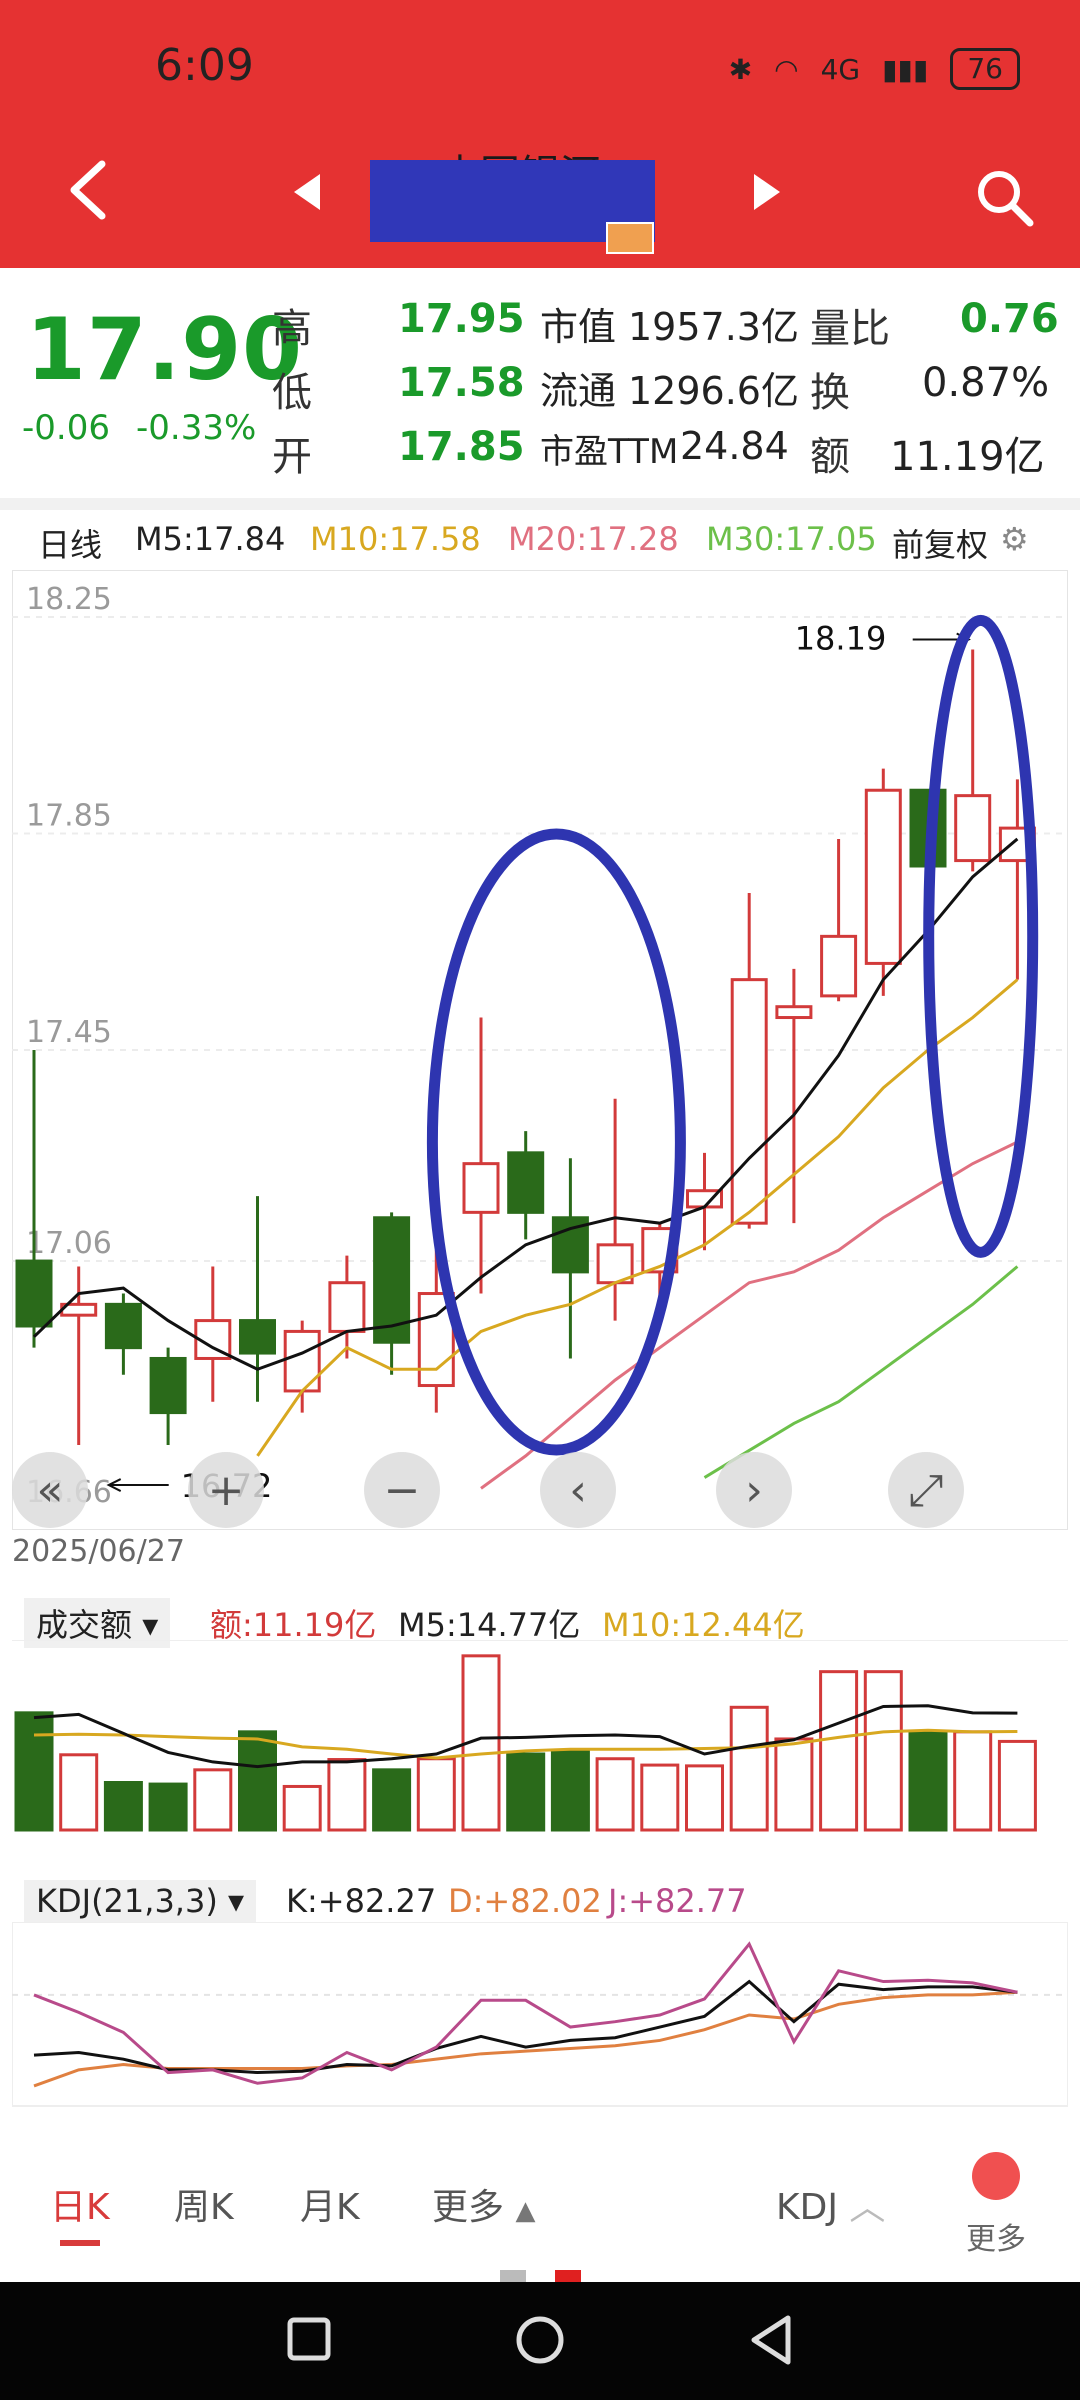 The image size is (1080, 2400). Describe the element at coordinates (50, 1490) in the screenshot. I see `scroll-first-icon: «` at that location.